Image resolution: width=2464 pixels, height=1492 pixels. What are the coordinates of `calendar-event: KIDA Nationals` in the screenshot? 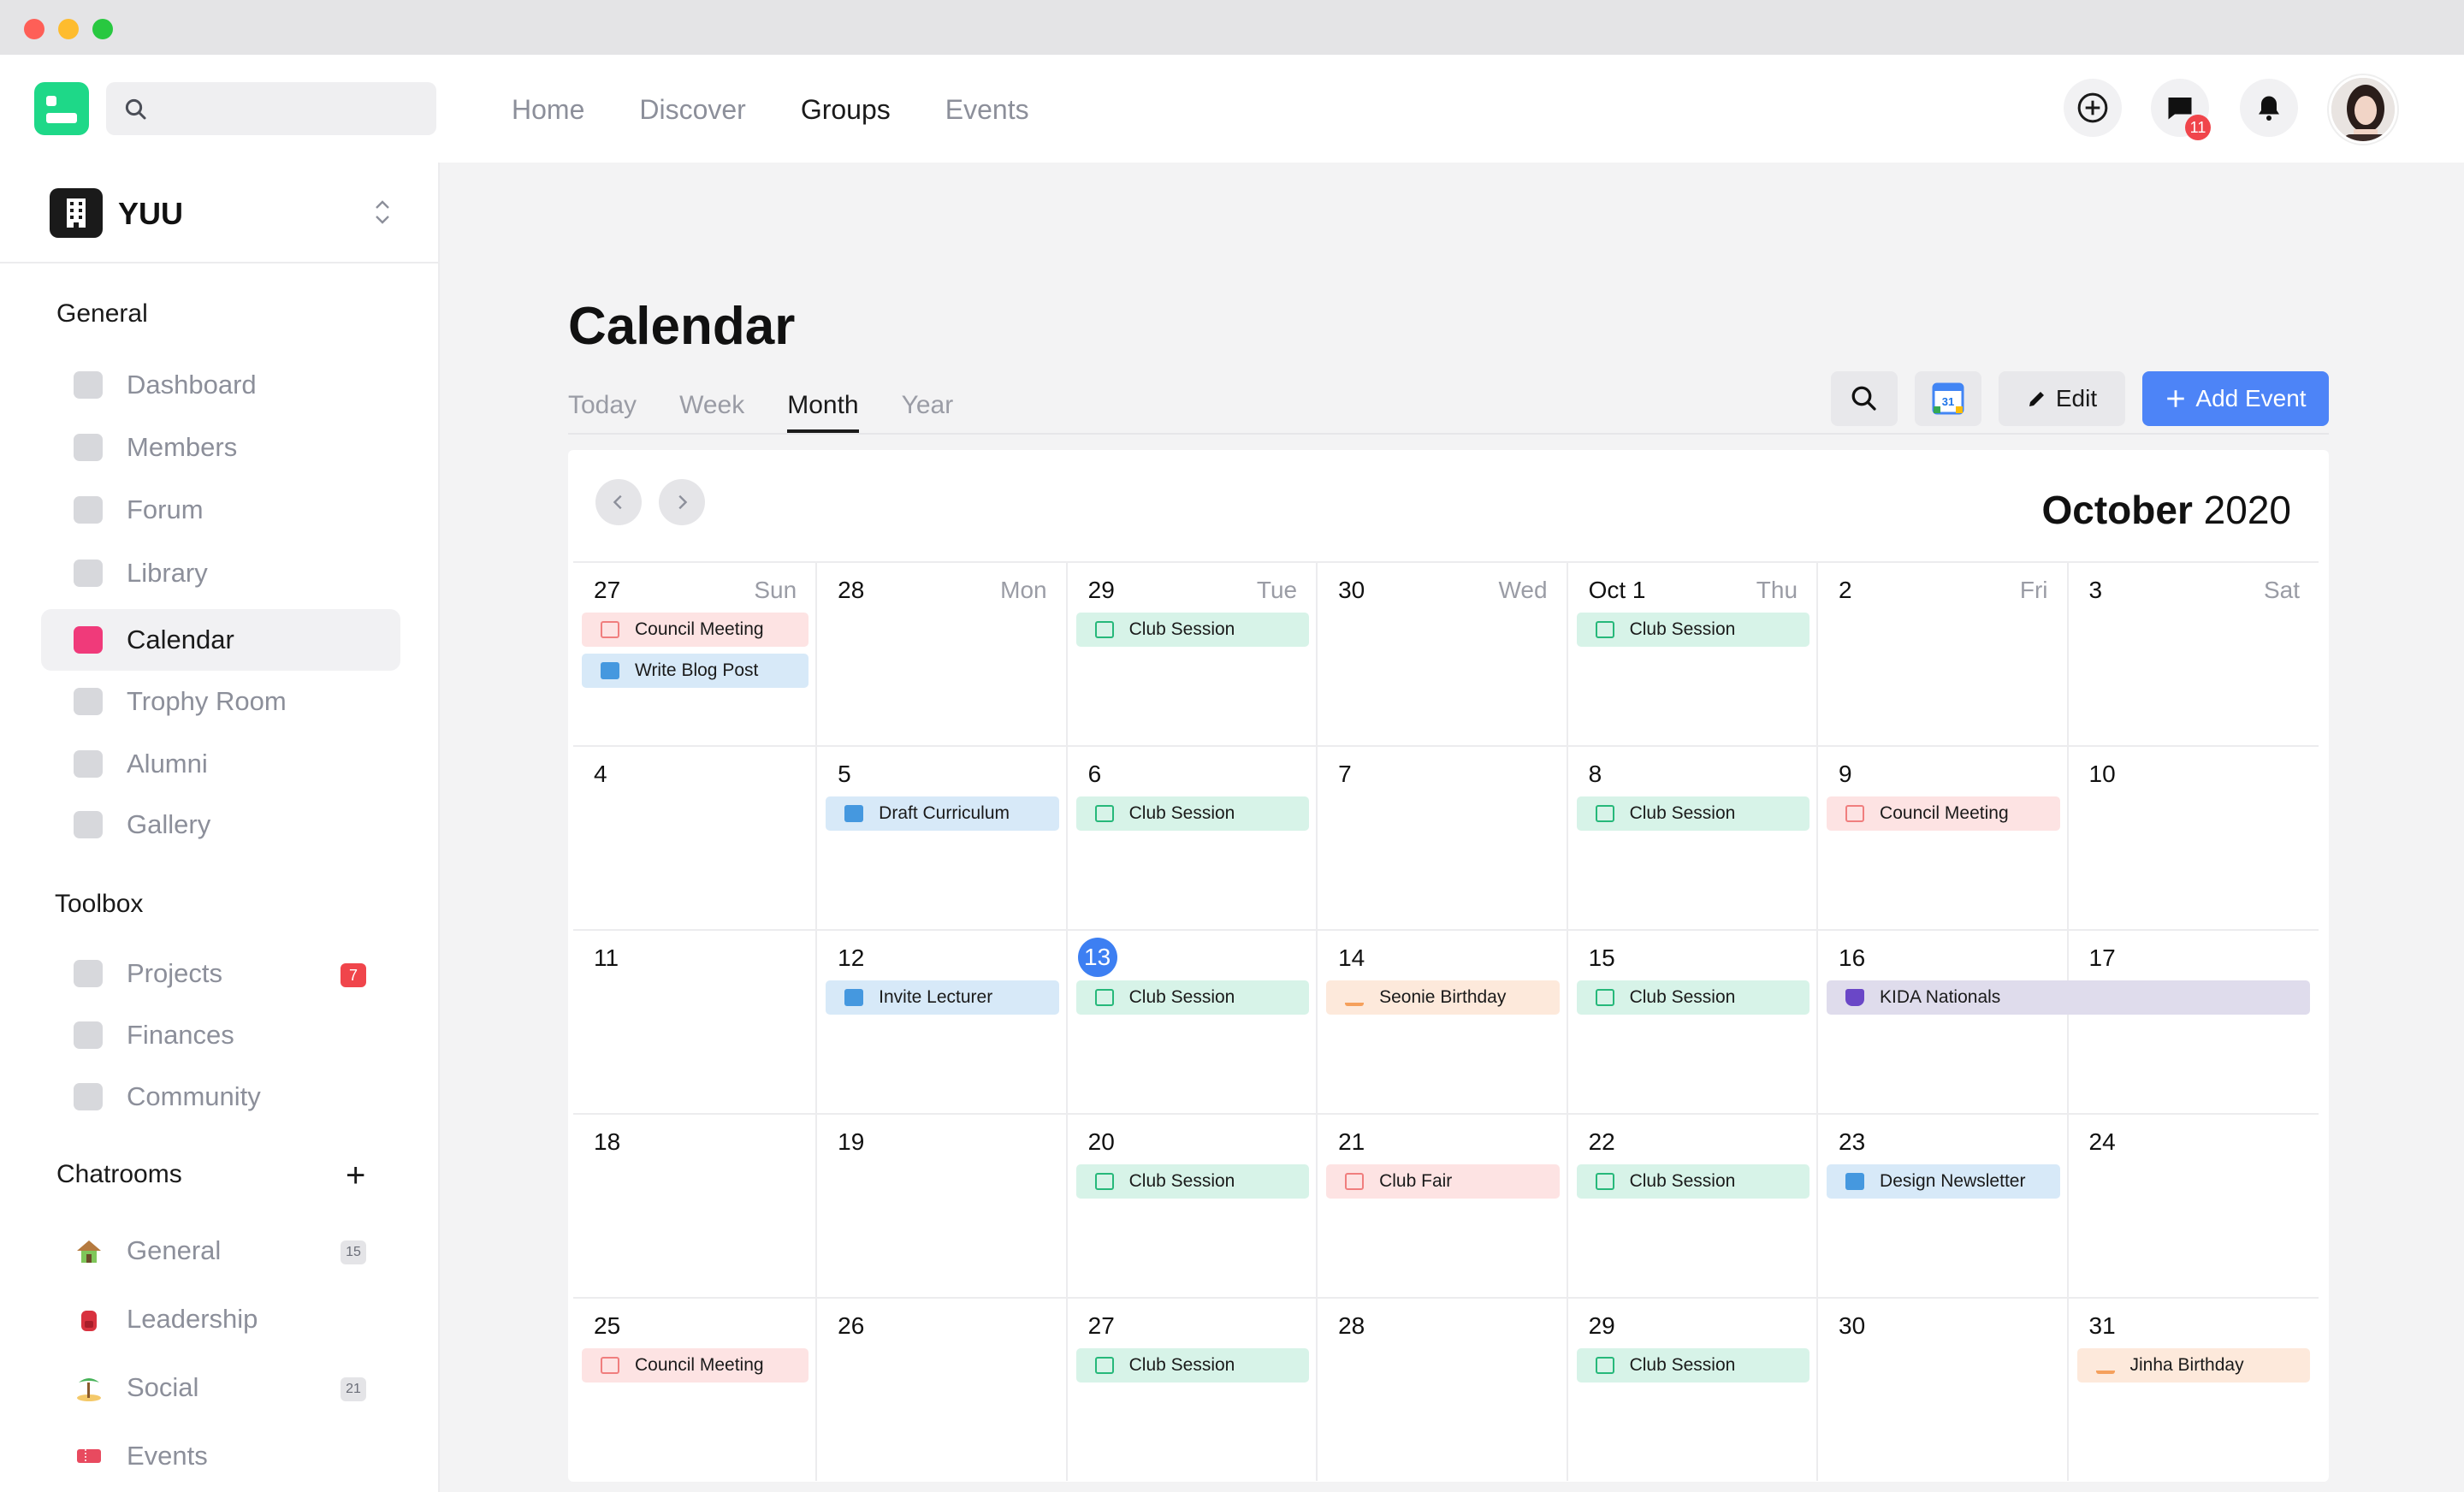 It's located at (2068, 997).